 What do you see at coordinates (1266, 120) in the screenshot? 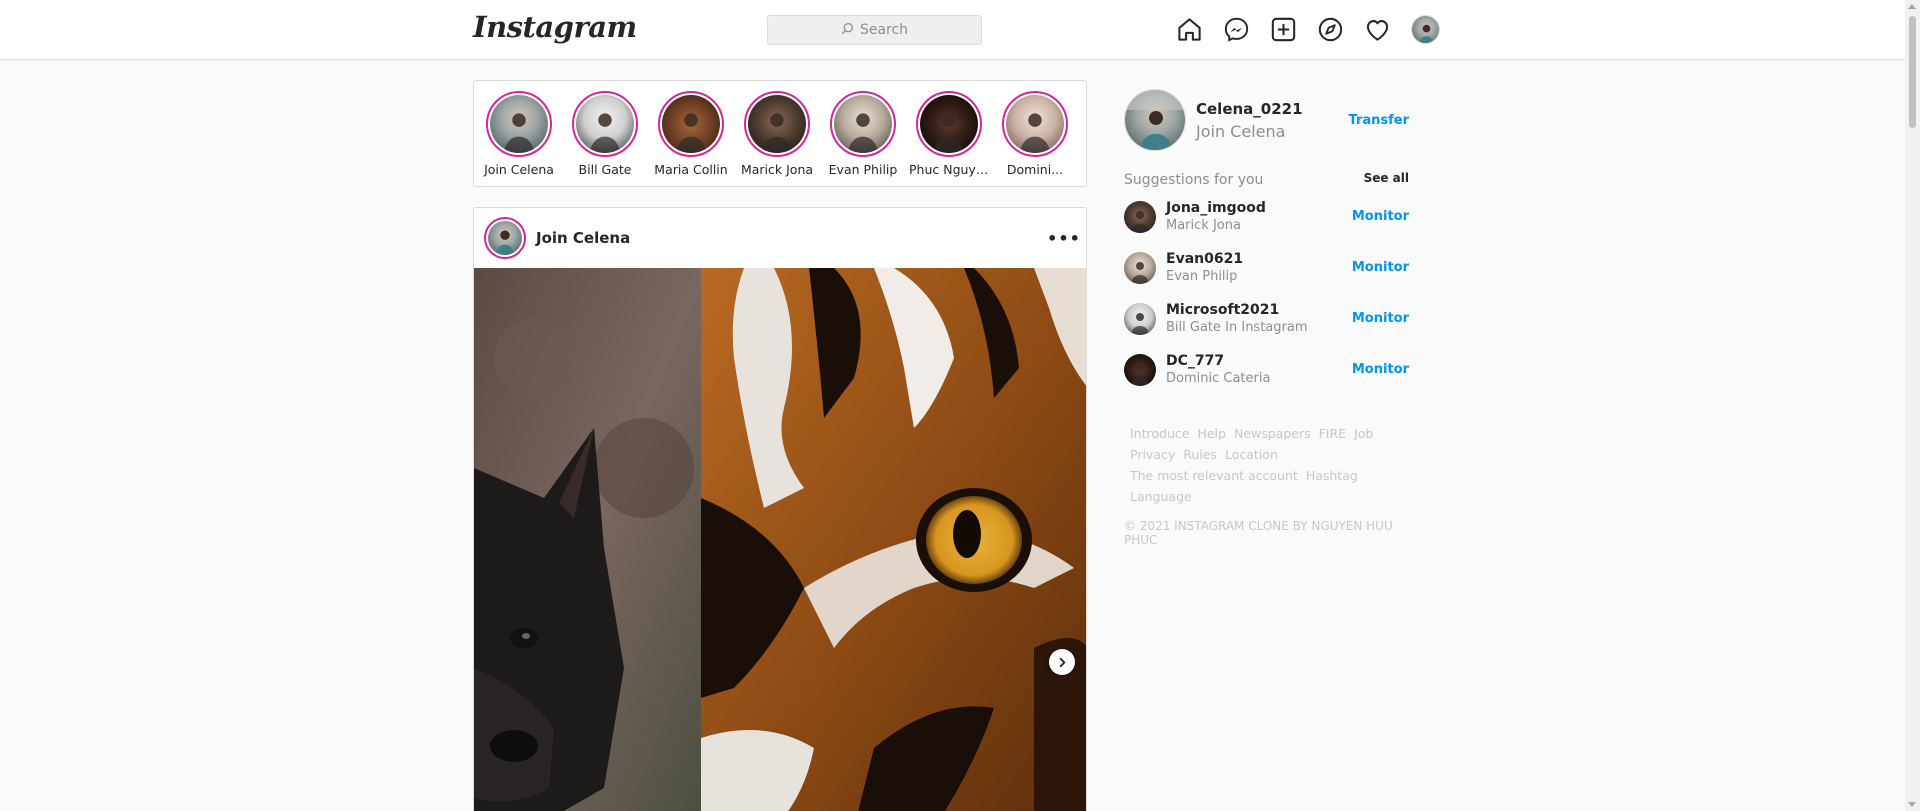
I see `current-user: Celena_0221 Join Celena Transfer` at bounding box center [1266, 120].